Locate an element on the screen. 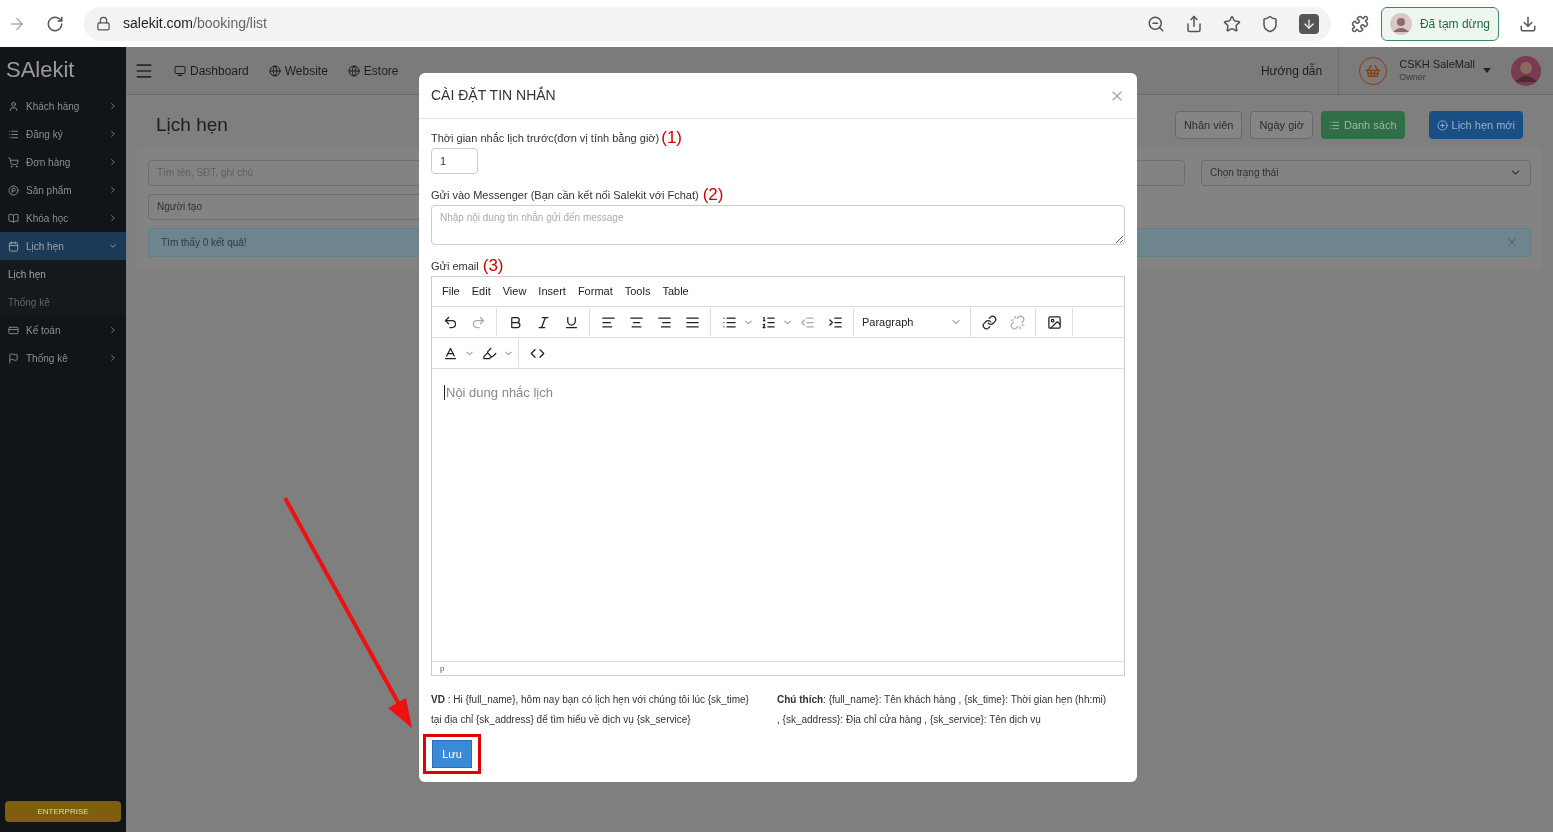 The image size is (1553, 832). alert-text: Tìm thấy 0 kết quả! is located at coordinates (204, 242).